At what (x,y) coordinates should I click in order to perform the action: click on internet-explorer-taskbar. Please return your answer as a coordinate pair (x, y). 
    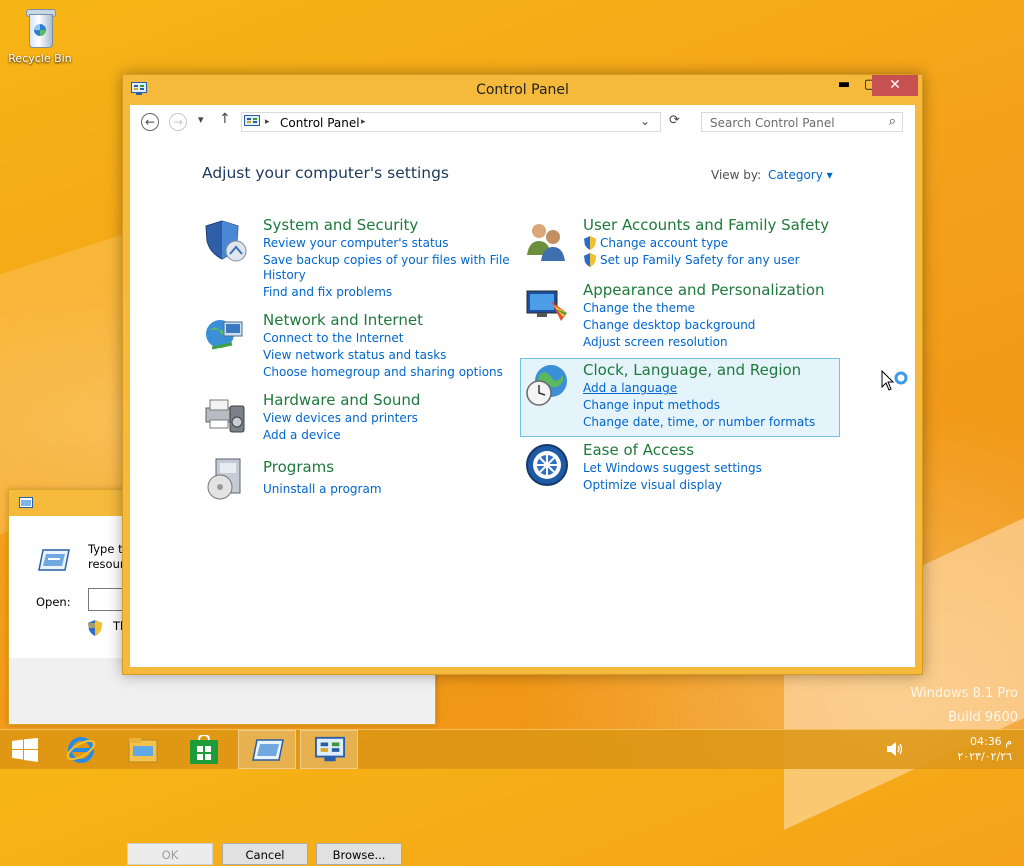
    Looking at the image, I should click on (81, 749).